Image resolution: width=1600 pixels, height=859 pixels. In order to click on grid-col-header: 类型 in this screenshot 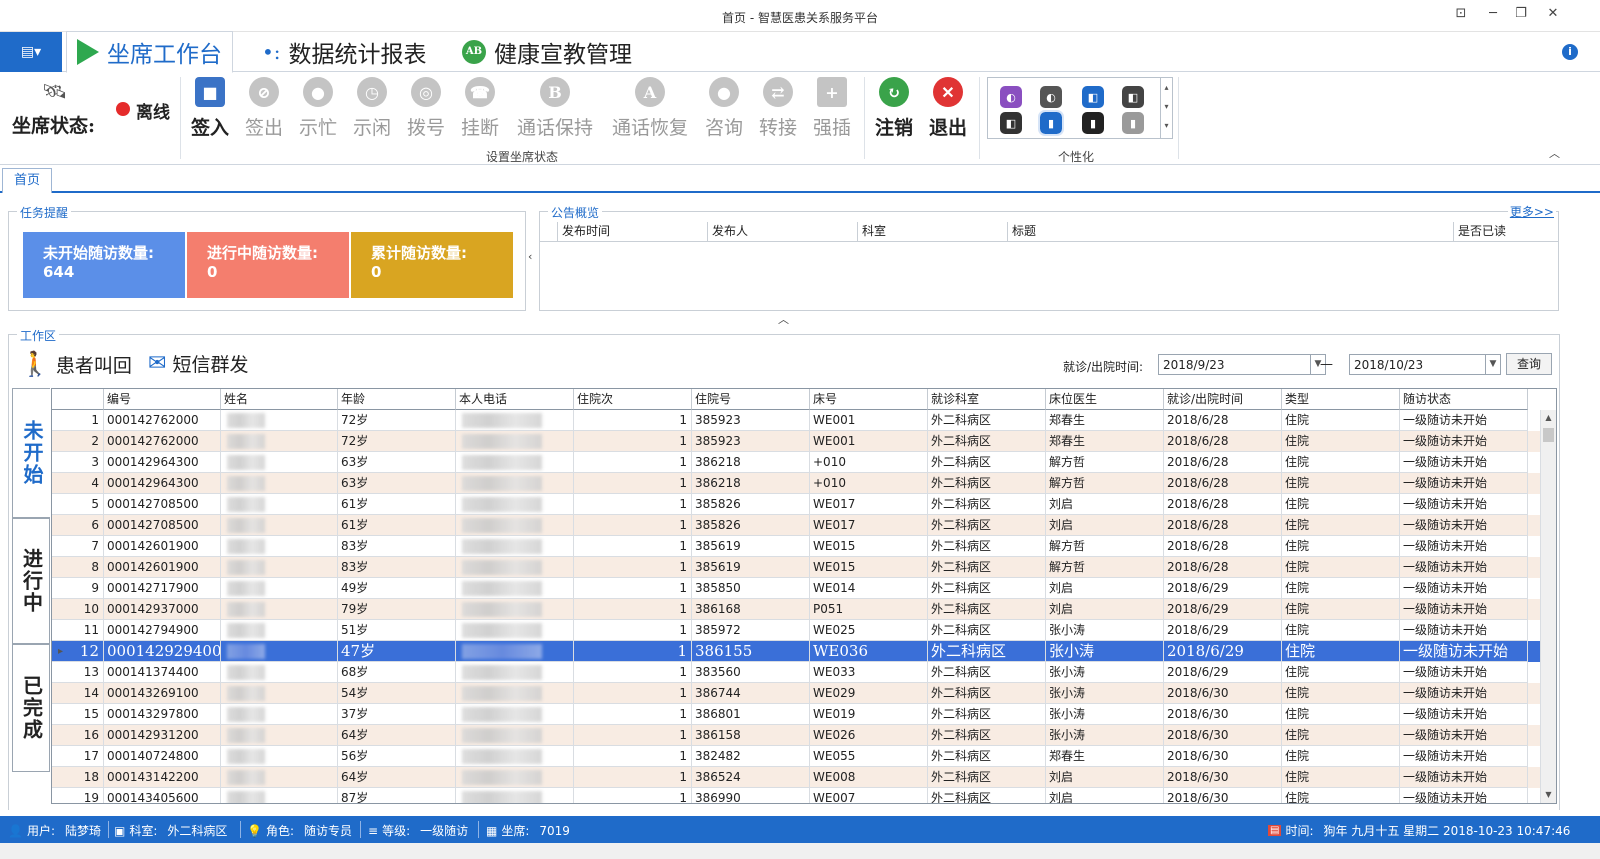, I will do `click(1341, 399)`.